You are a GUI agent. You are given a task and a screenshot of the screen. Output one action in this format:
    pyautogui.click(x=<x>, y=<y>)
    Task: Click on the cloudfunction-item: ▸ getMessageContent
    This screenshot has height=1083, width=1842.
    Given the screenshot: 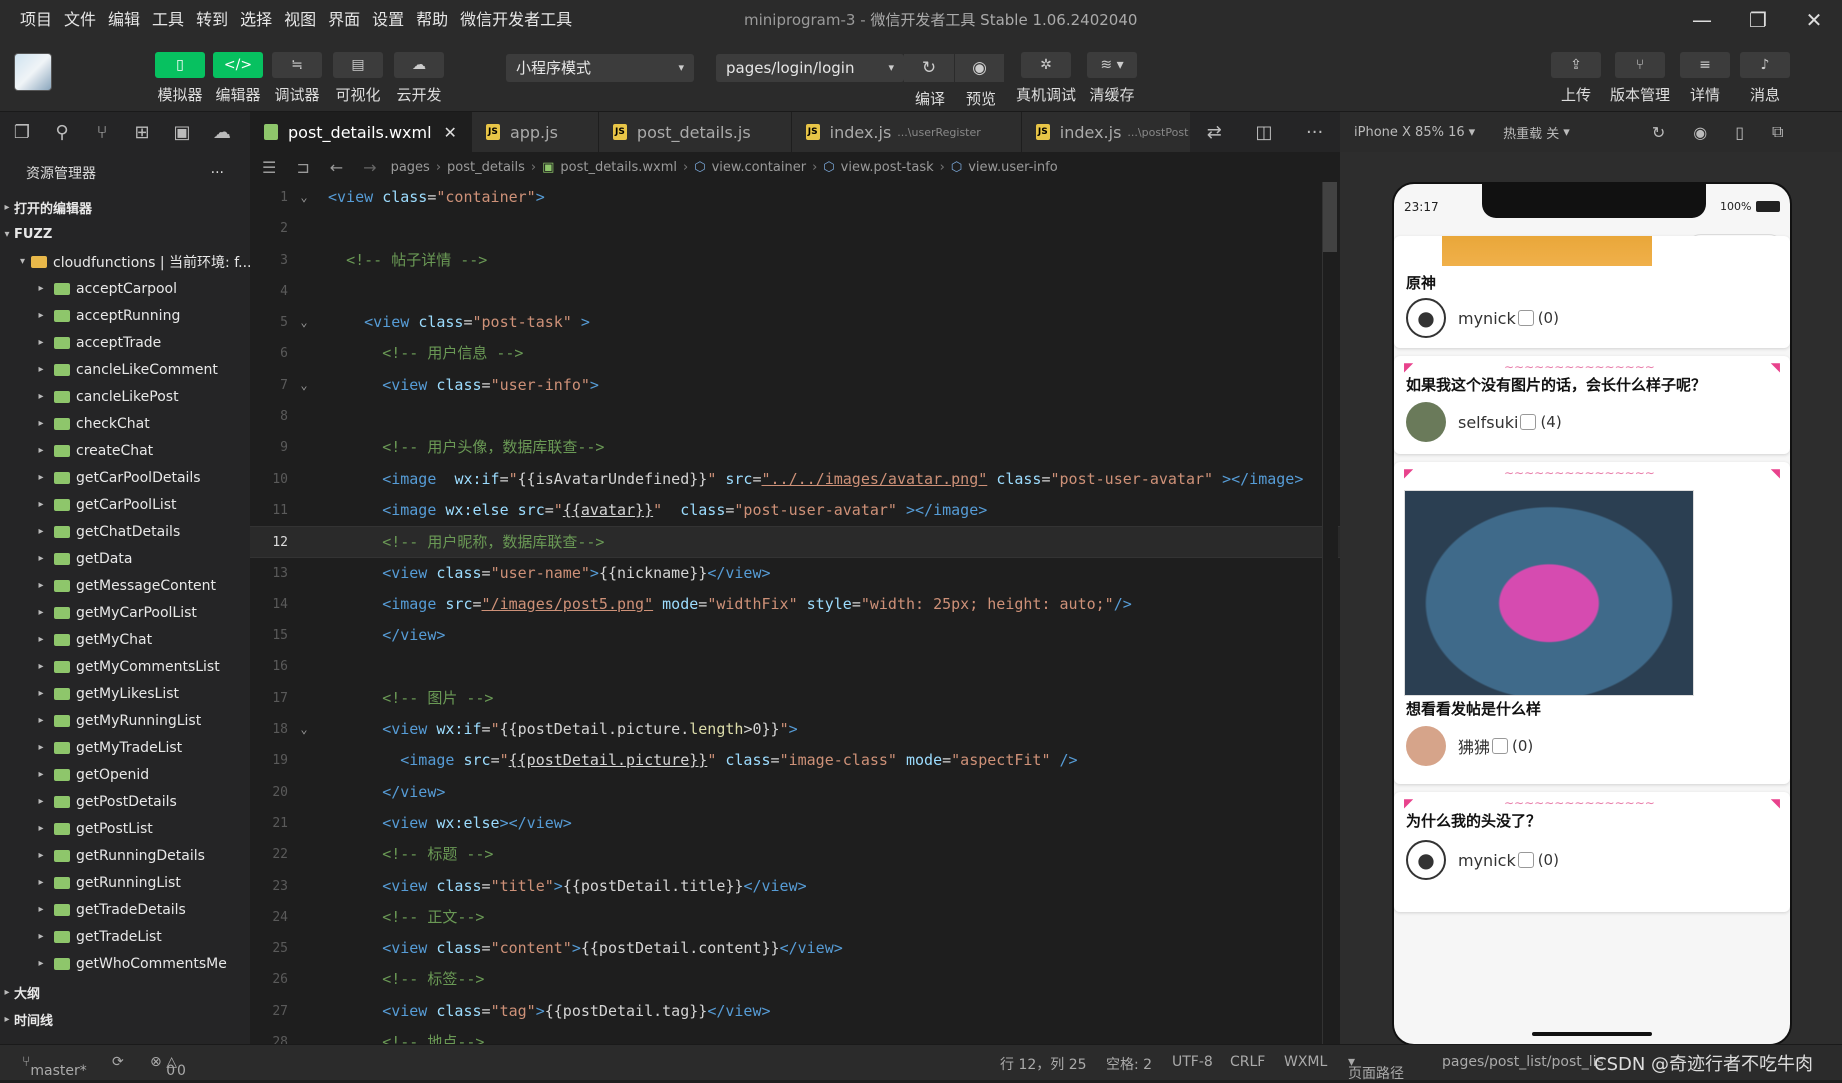 What is the action you would take?
    pyautogui.click(x=125, y=585)
    